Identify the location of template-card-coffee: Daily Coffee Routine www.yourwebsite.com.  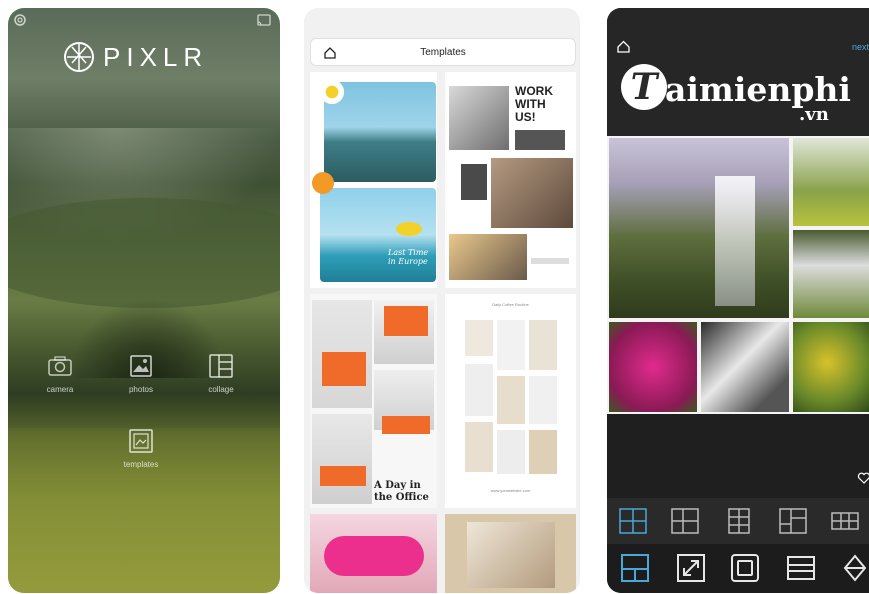
(510, 401).